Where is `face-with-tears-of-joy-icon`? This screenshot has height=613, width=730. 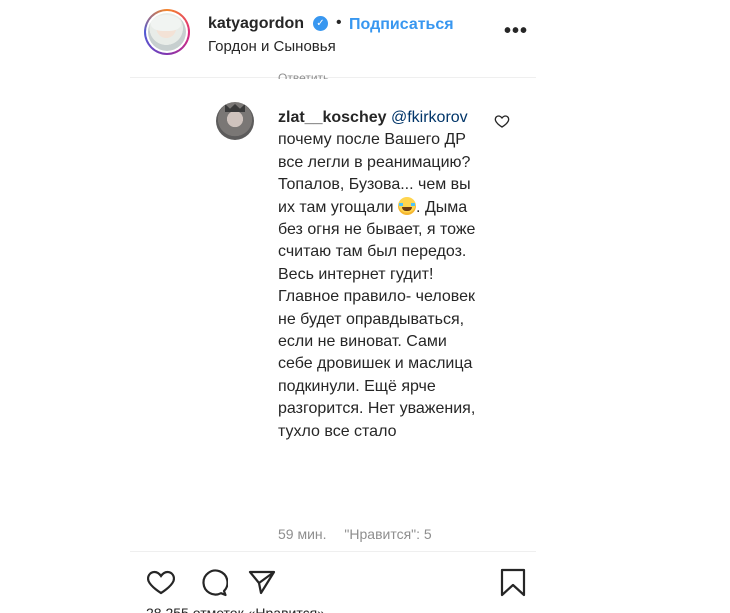
face-with-tears-of-joy-icon is located at coordinates (407, 205).